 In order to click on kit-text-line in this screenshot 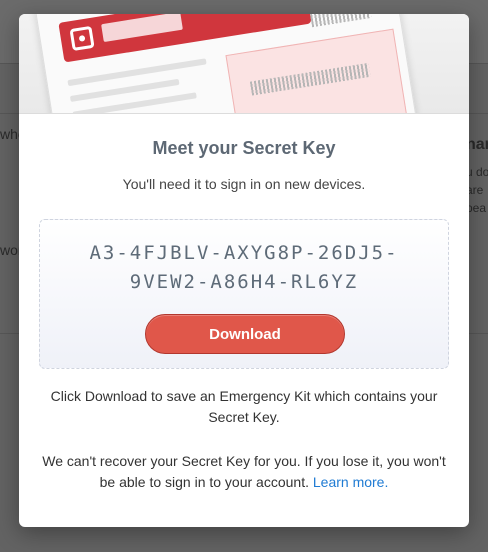, I will do `click(137, 72)`.